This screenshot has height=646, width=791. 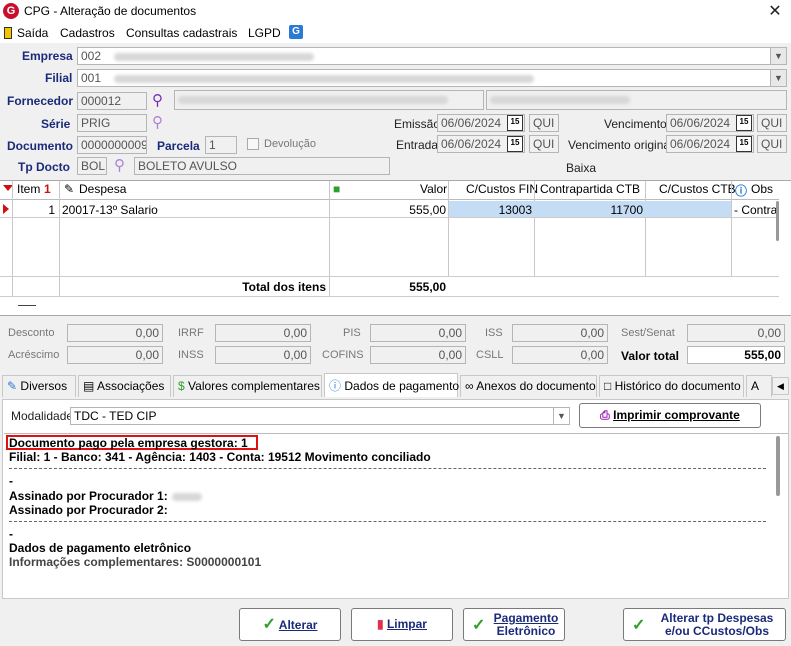 I want to click on col-ccustos-ctb: C/Custos CTB, so click(x=697, y=189).